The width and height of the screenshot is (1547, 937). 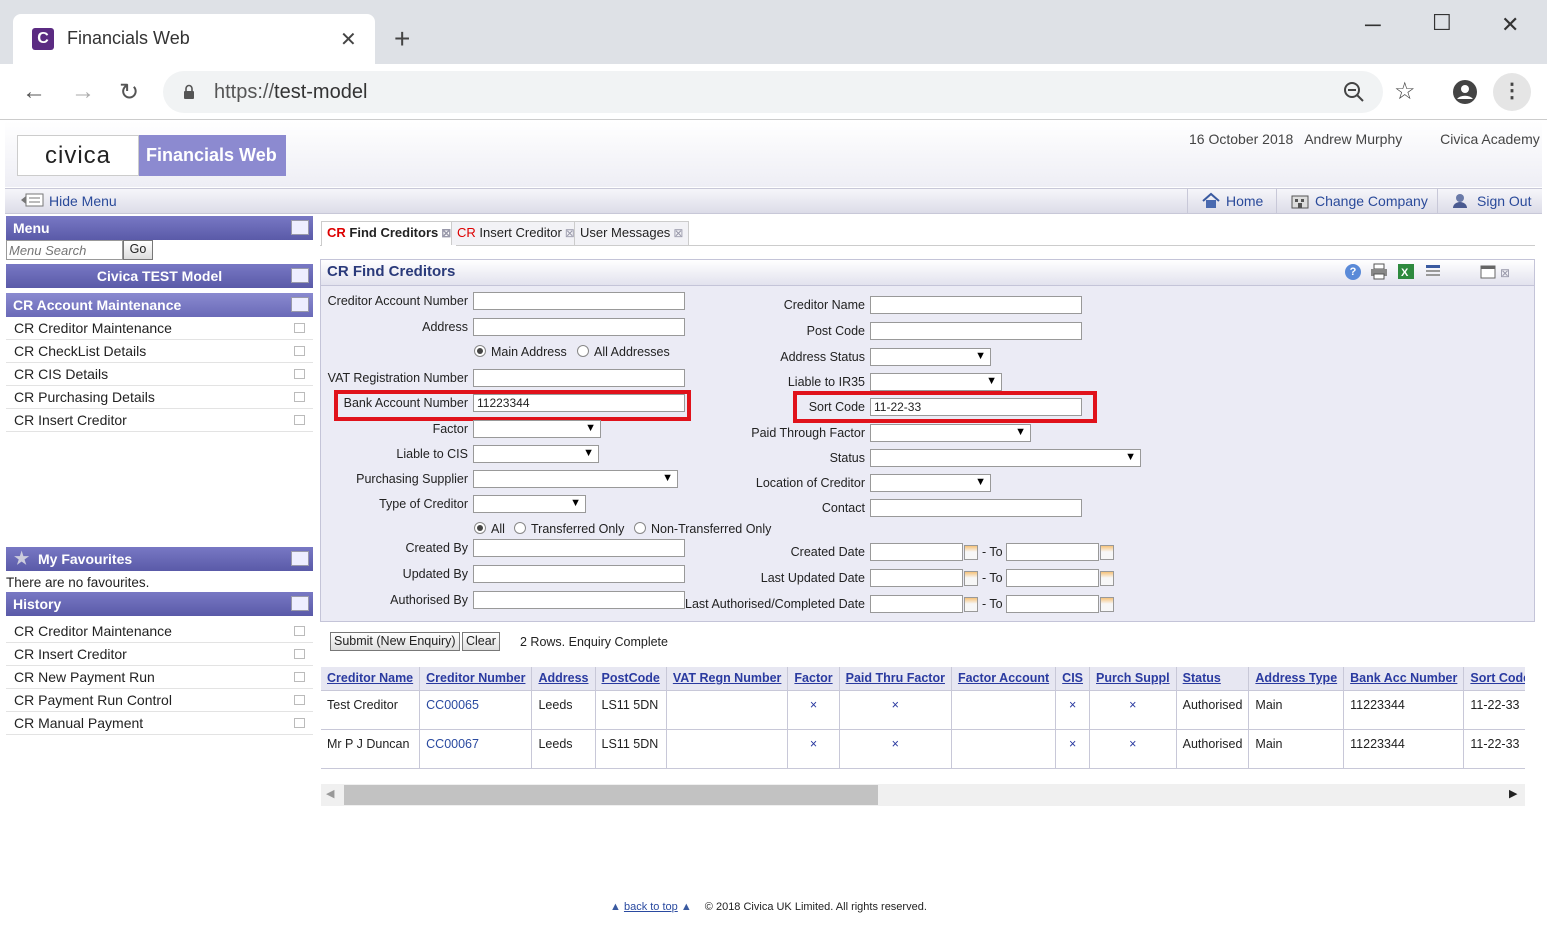 I want to click on panel-window-icon: ⊠, so click(x=1496, y=273).